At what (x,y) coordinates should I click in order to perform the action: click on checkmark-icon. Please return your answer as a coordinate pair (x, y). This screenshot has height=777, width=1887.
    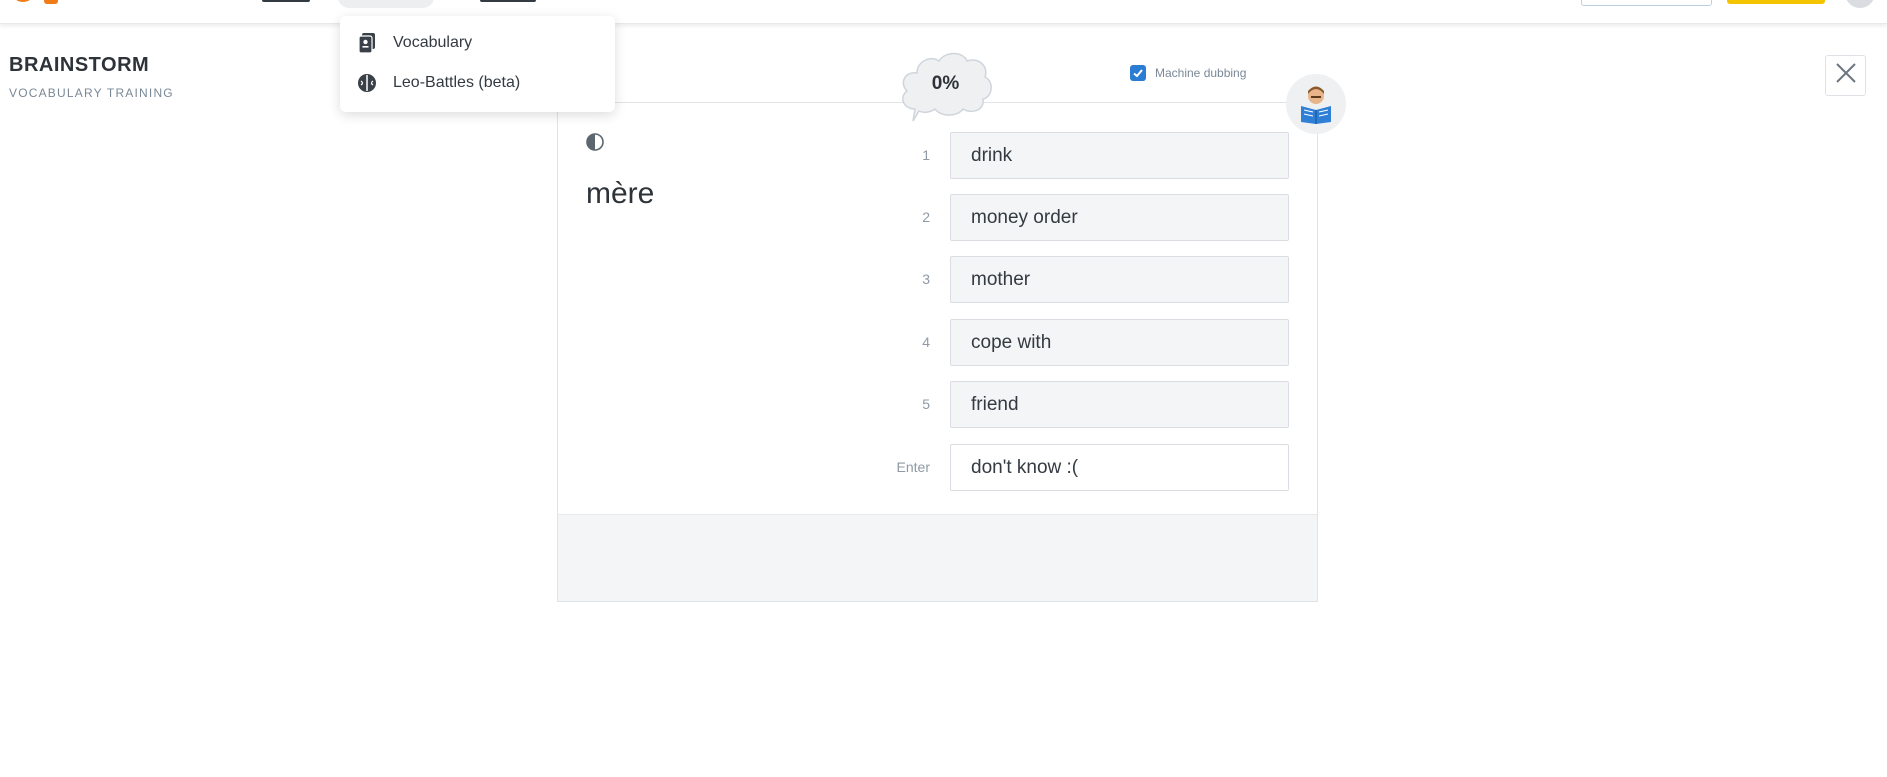
    Looking at the image, I should click on (1138, 73).